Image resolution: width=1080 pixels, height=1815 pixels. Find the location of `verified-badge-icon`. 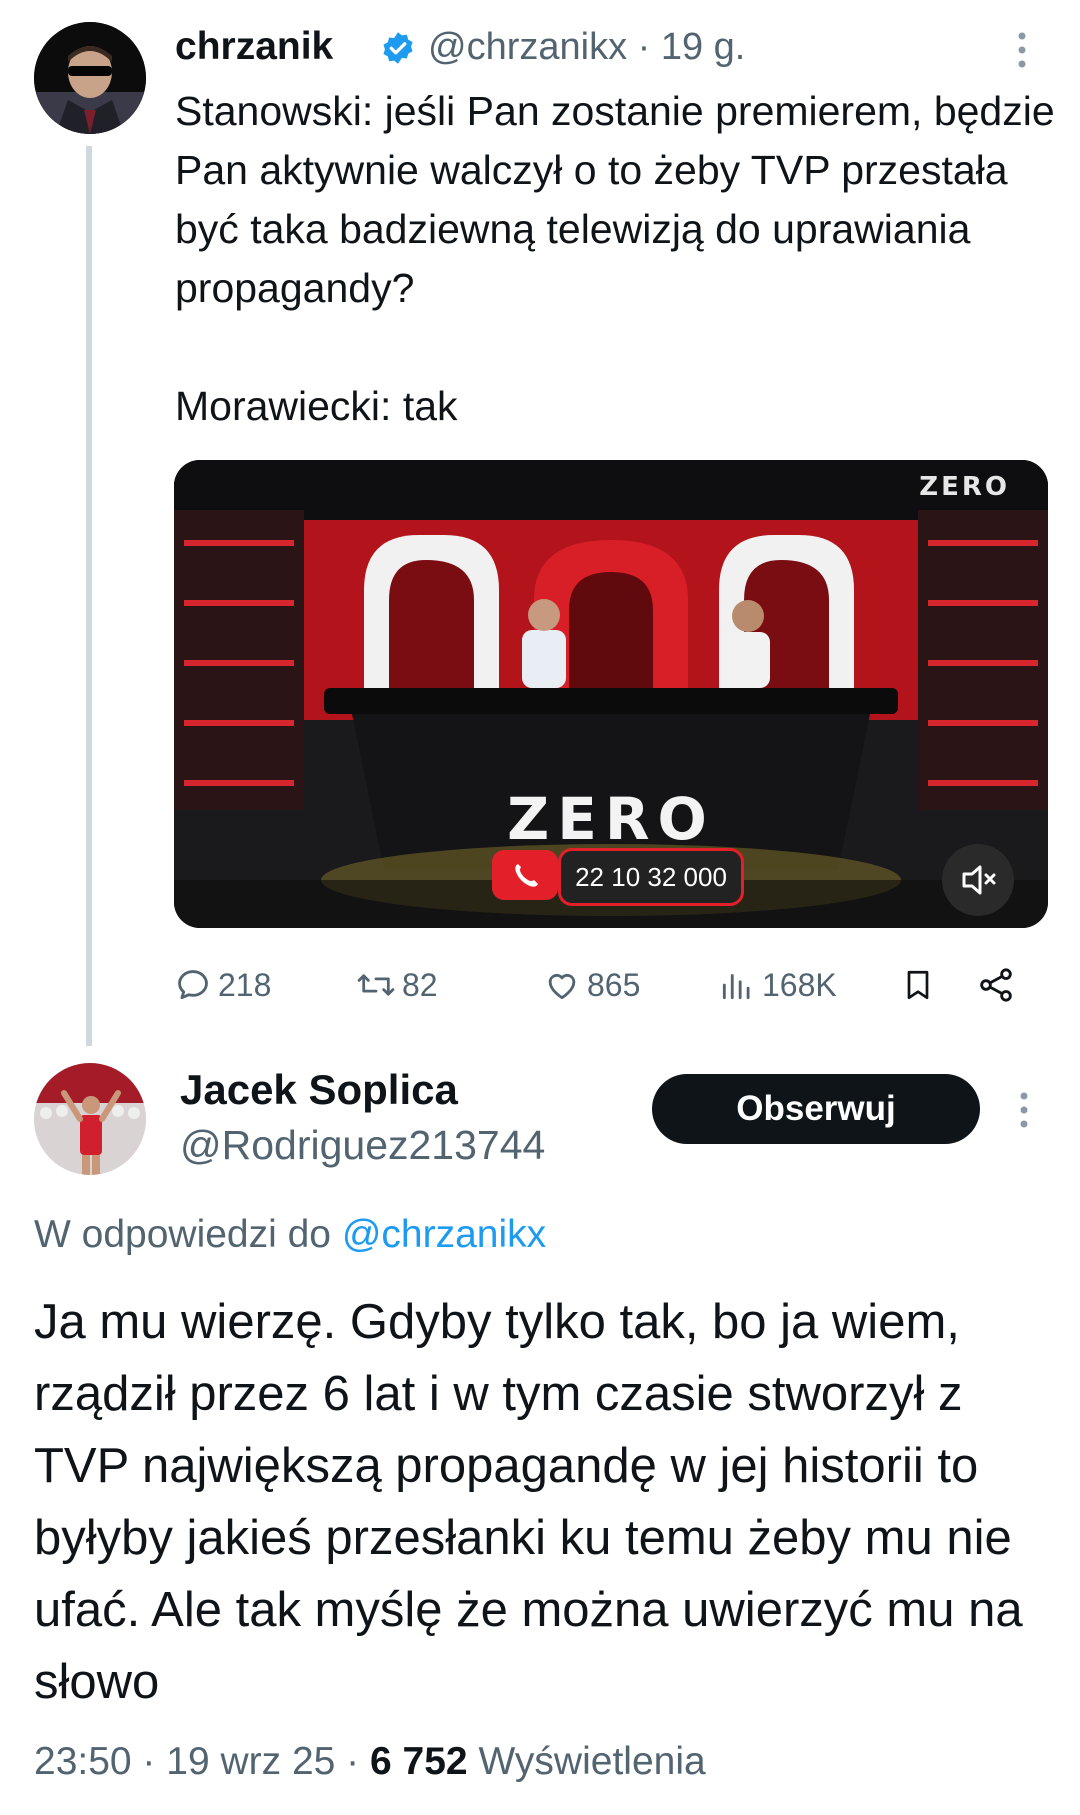

verified-badge-icon is located at coordinates (398, 48).